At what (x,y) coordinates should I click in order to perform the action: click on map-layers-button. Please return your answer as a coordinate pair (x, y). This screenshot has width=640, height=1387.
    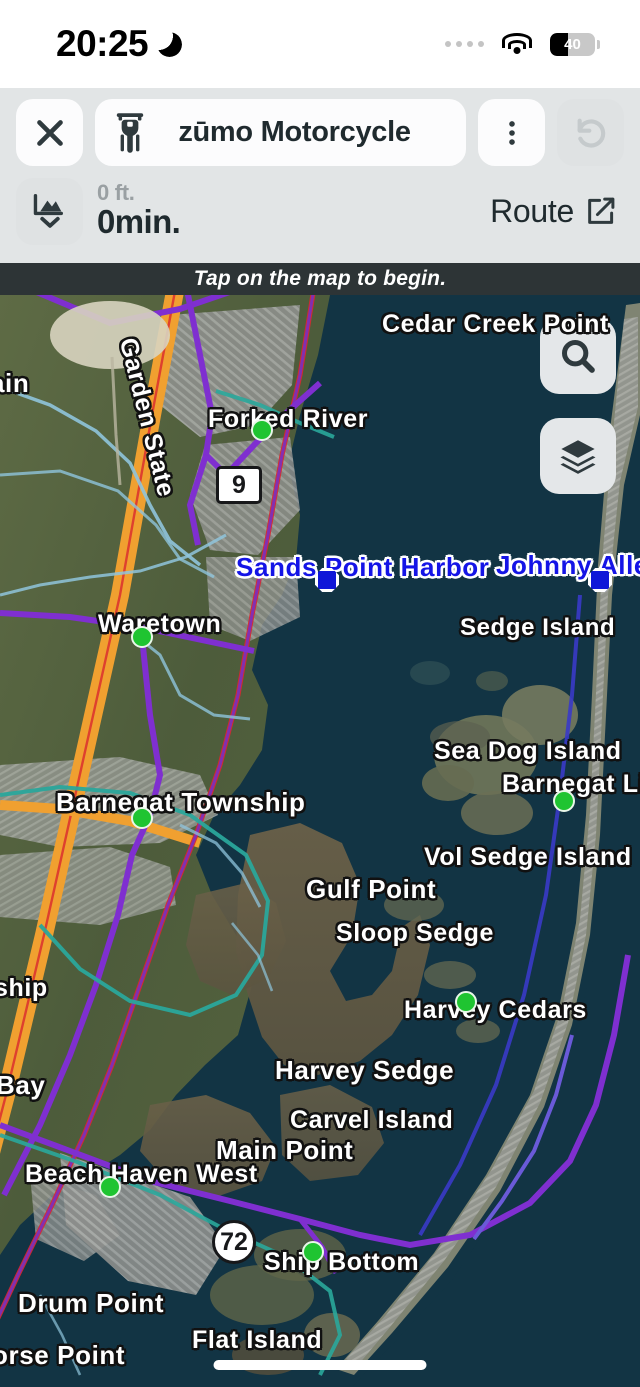
    Looking at the image, I should click on (578, 456).